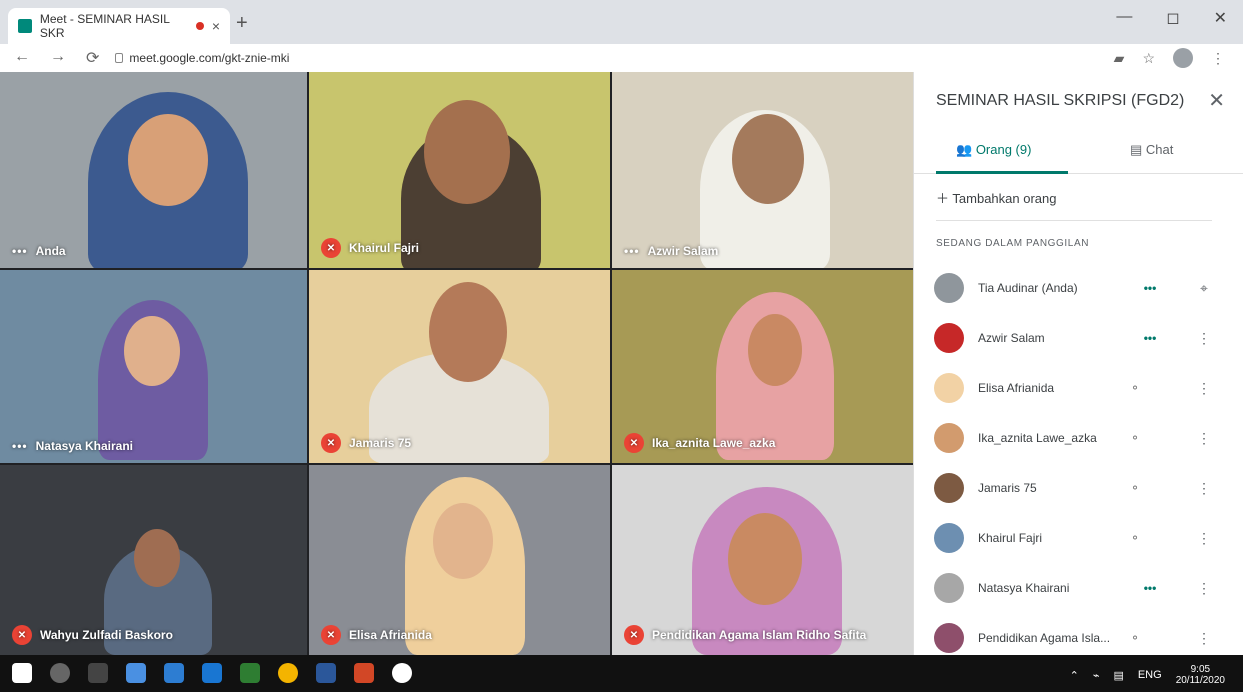 Image resolution: width=1243 pixels, height=692 pixels. Describe the element at coordinates (1074, 338) in the screenshot. I see `participant-row: Azwir Salam ••• ⋮` at that location.